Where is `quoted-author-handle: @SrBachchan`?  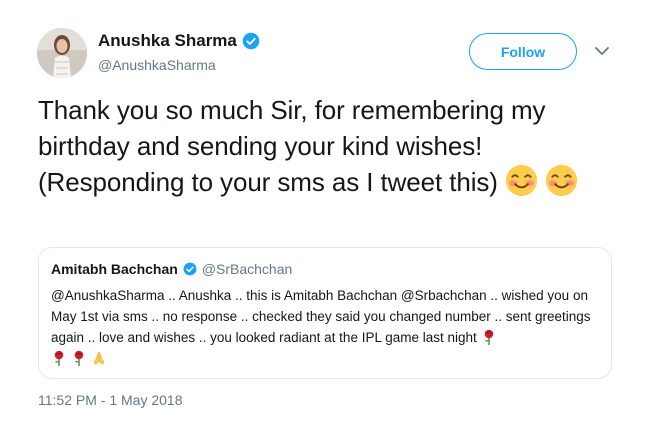
quoted-author-handle: @SrBachchan is located at coordinates (247, 269).